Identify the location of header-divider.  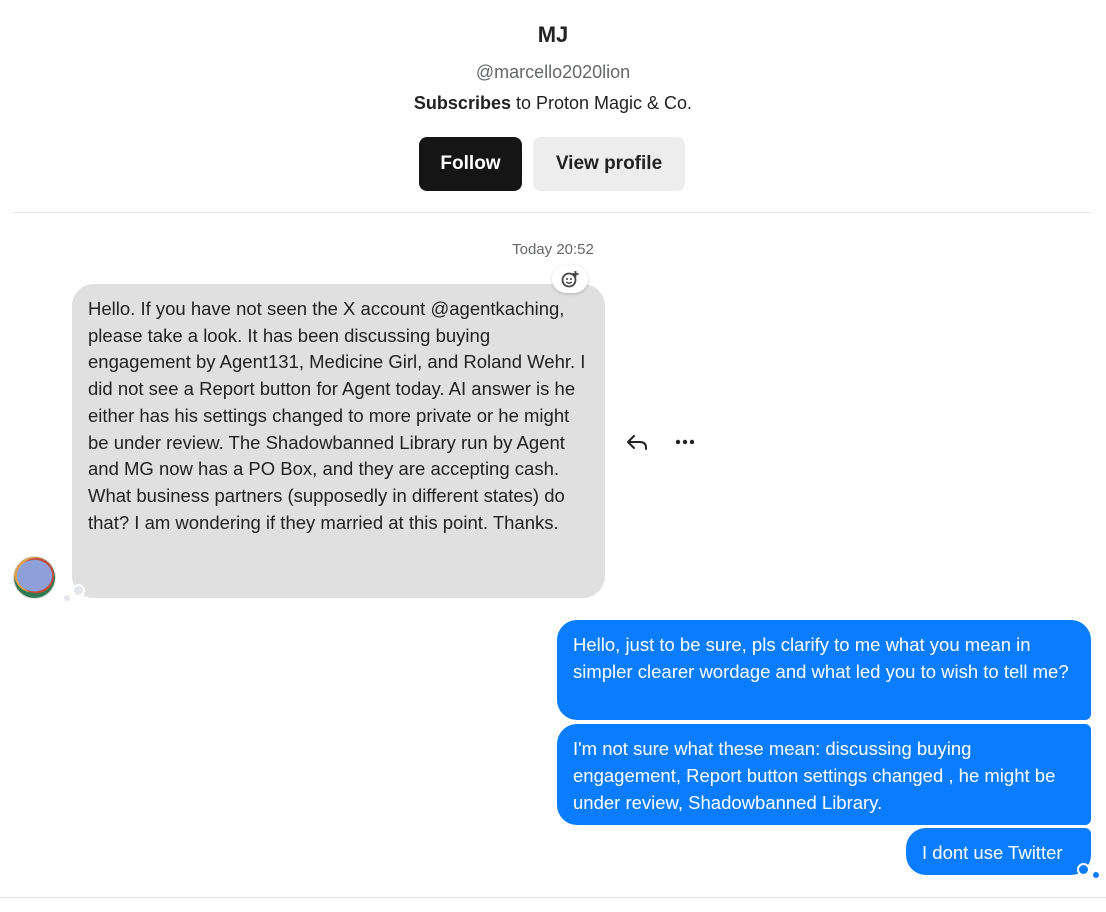
(552, 212).